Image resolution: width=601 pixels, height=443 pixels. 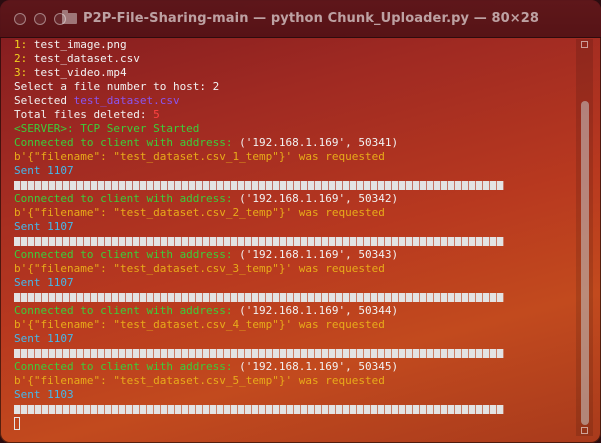 What do you see at coordinates (77, 72) in the screenshot?
I see `file-option-name: test_video.mp4` at bounding box center [77, 72].